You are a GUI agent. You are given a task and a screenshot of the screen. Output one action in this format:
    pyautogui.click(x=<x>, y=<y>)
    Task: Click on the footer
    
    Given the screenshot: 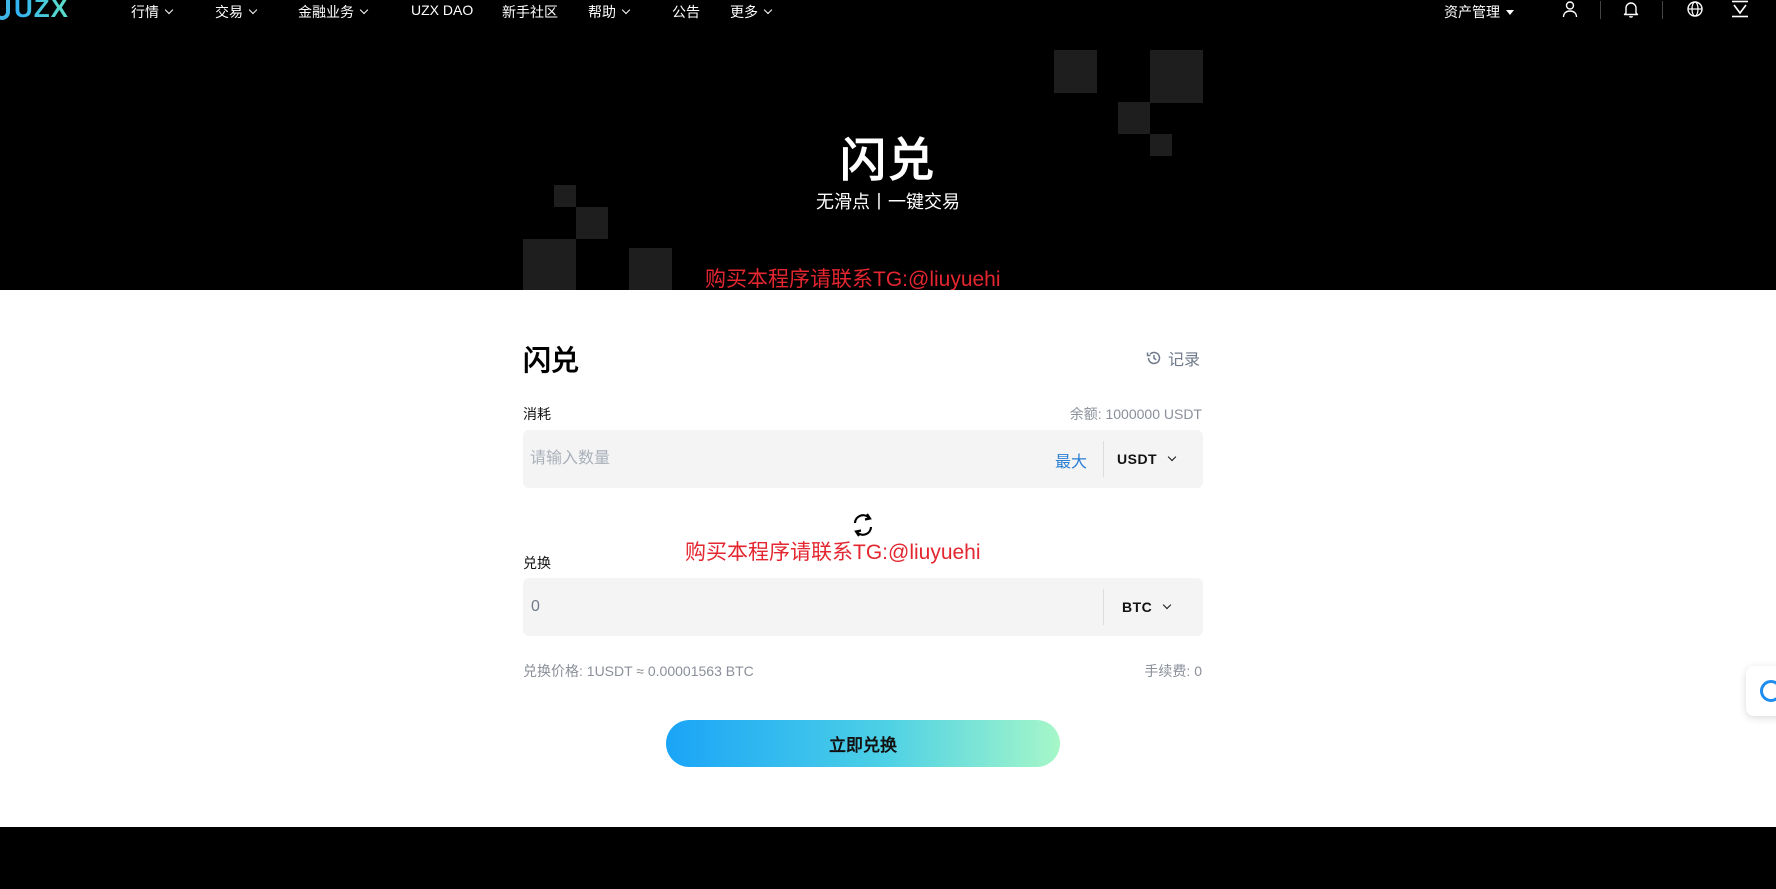 What is the action you would take?
    pyautogui.click(x=888, y=858)
    